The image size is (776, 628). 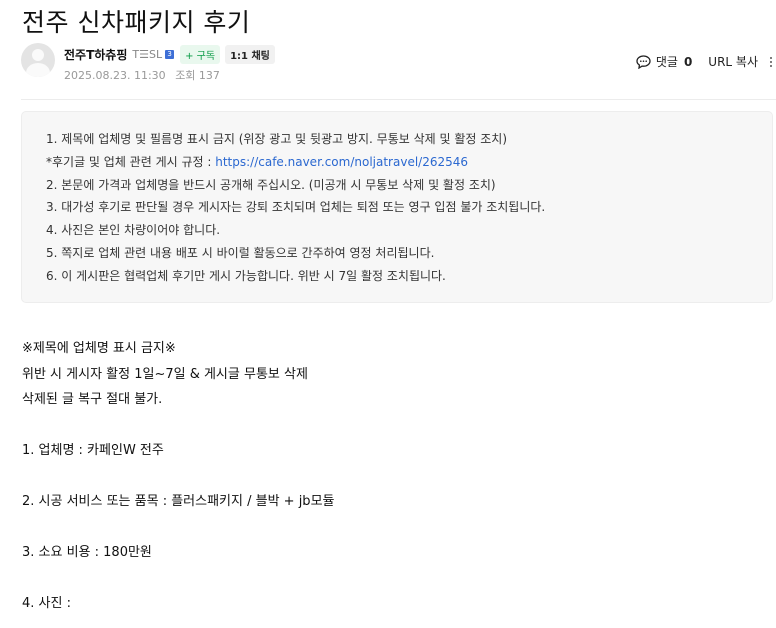 What do you see at coordinates (92, 399) in the screenshot?
I see `warning-line-3: 삭제된 글 복구 절대 불가.` at bounding box center [92, 399].